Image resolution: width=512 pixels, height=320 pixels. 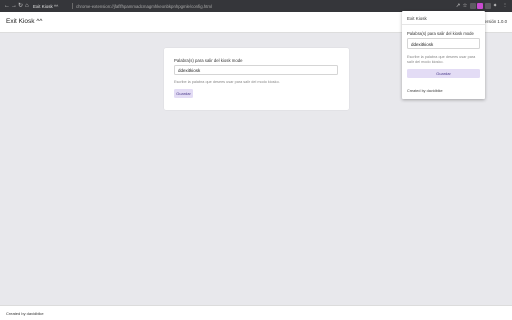 I want to click on browser-tab-title: Exit Kiosk ^^, so click(x=45, y=6).